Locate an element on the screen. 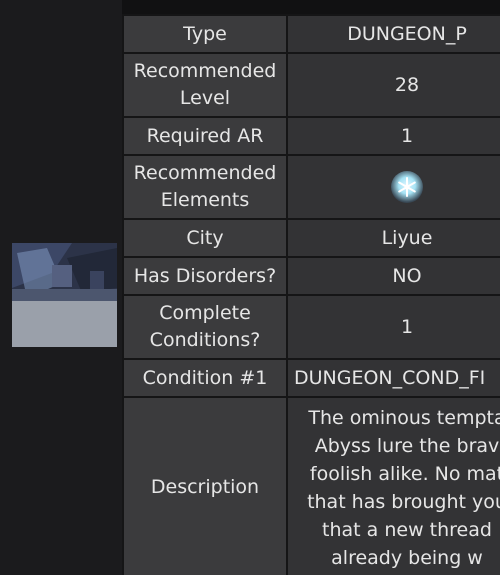 This screenshot has width=500, height=575. dungeon-thumbnail-image is located at coordinates (64, 295).